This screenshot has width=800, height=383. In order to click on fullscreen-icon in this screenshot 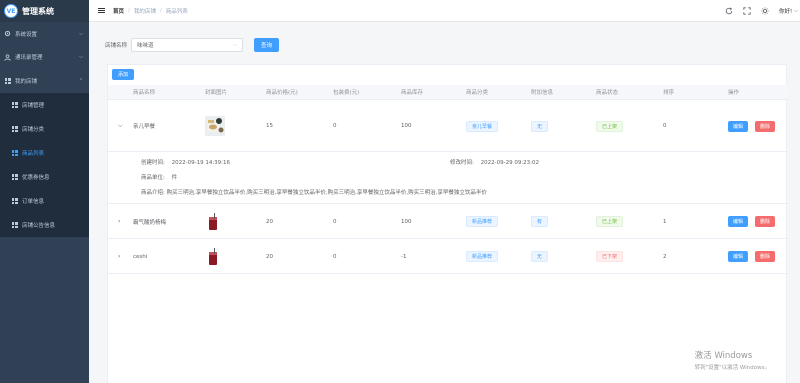, I will do `click(747, 11)`.